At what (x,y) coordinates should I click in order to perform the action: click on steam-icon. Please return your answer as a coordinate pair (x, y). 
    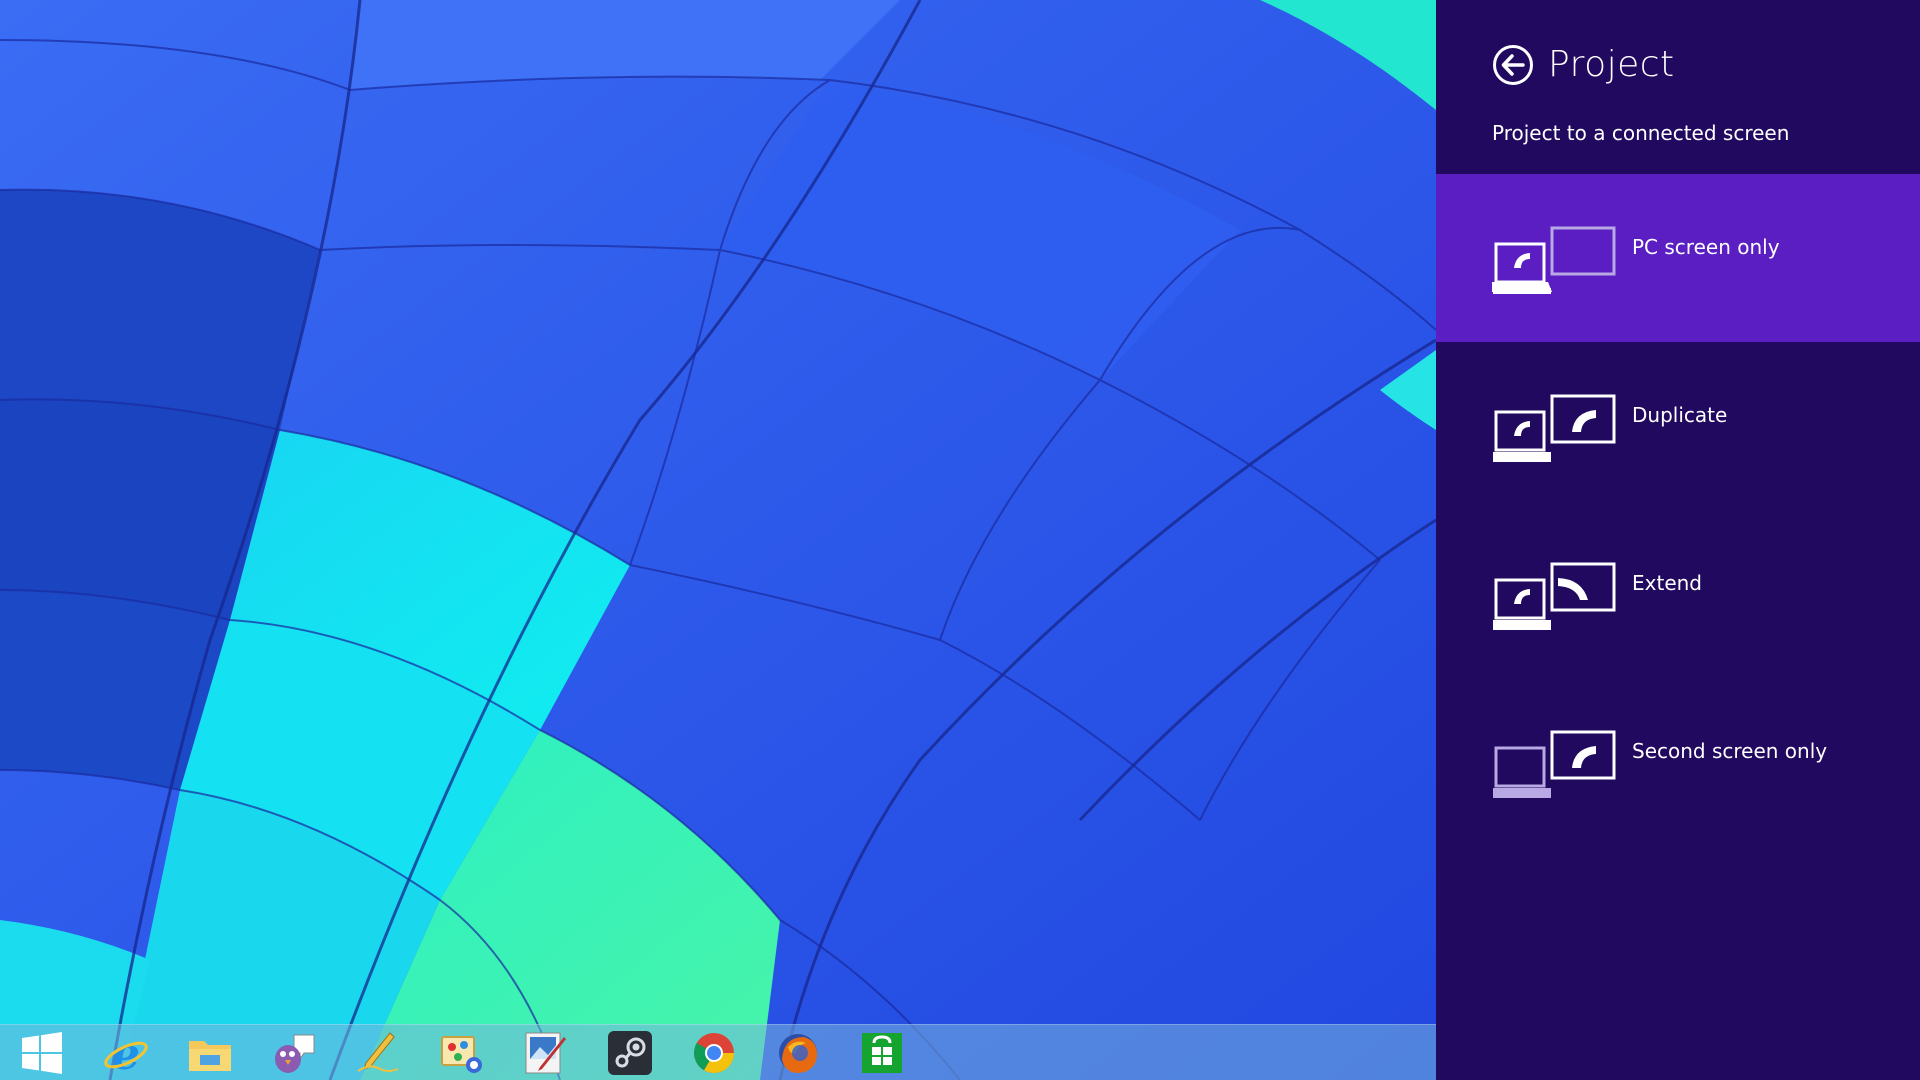
    Looking at the image, I should click on (630, 1053).